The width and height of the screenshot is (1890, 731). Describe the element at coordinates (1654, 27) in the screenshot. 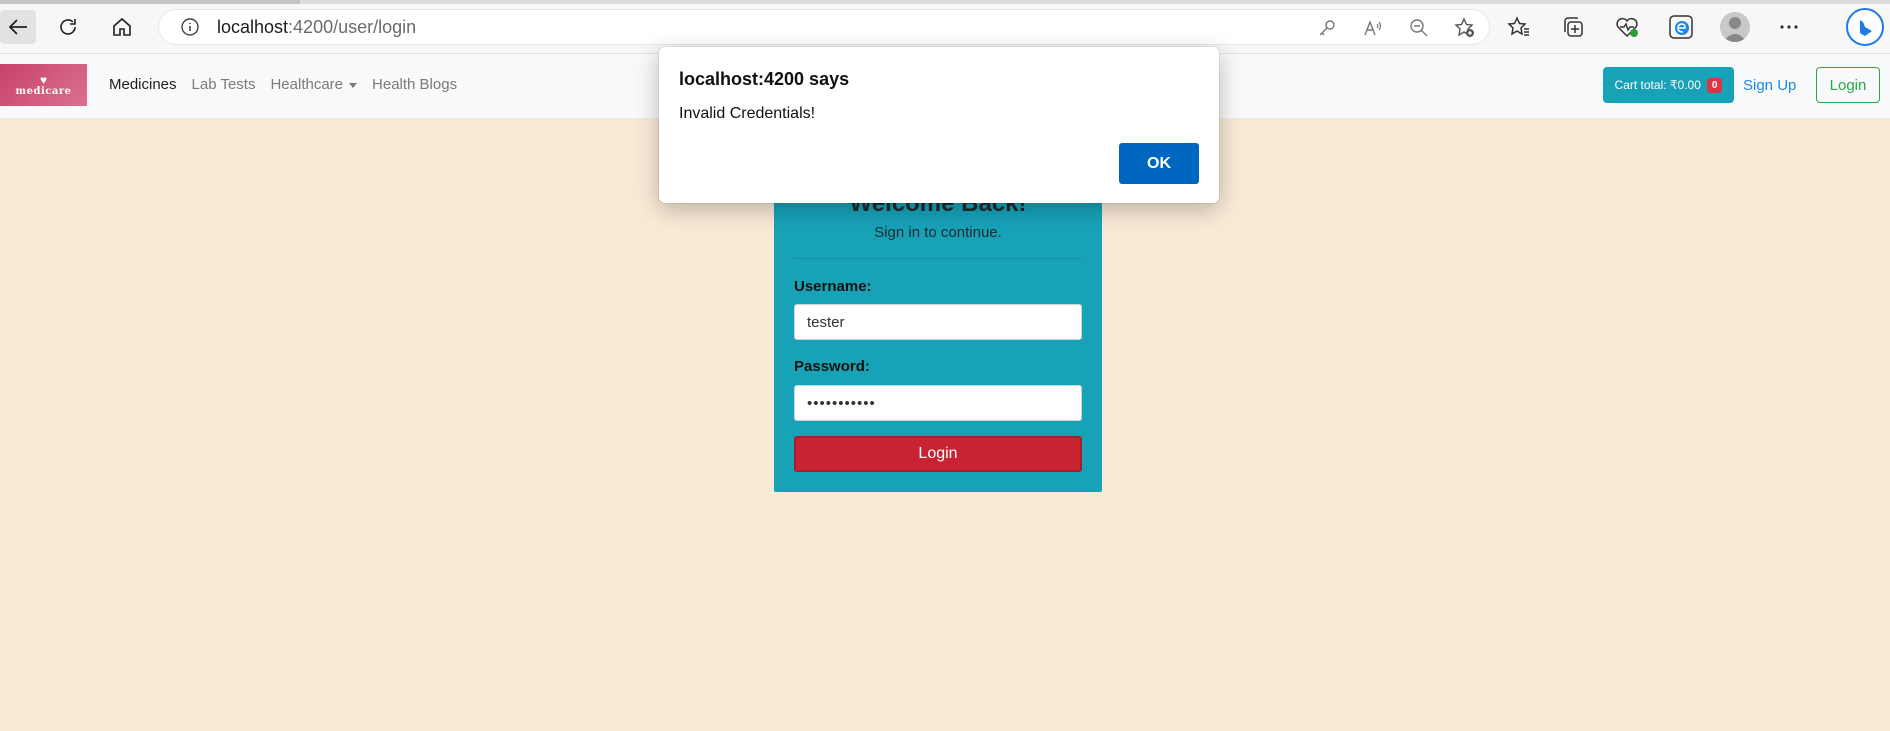

I see `browser-tools` at that location.